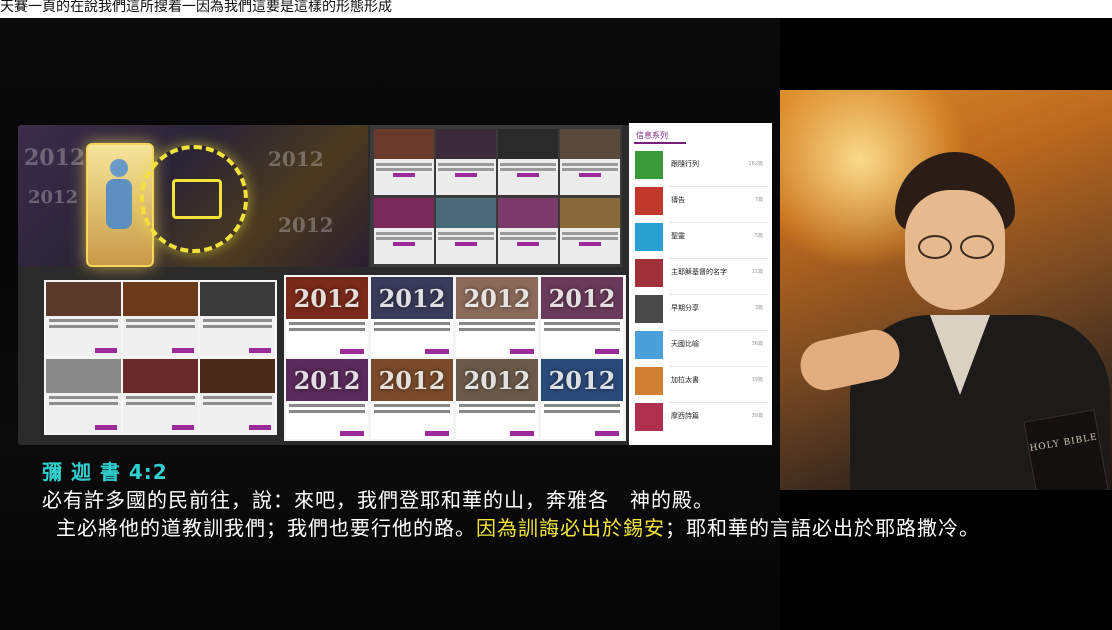  What do you see at coordinates (105, 472) in the screenshot?
I see `verse-reference: 彌 迦 書 4:2` at bounding box center [105, 472].